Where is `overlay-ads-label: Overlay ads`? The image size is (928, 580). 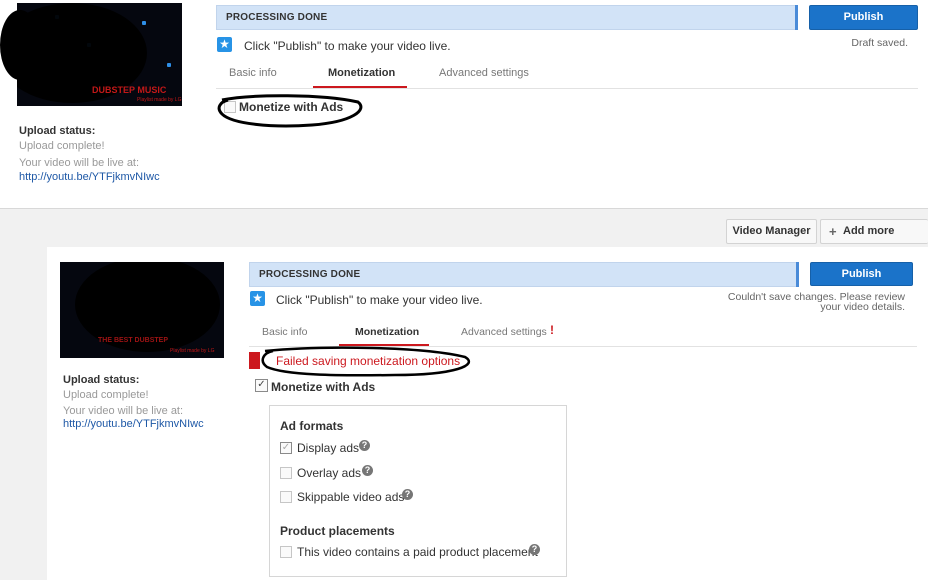 overlay-ads-label: Overlay ads is located at coordinates (329, 473).